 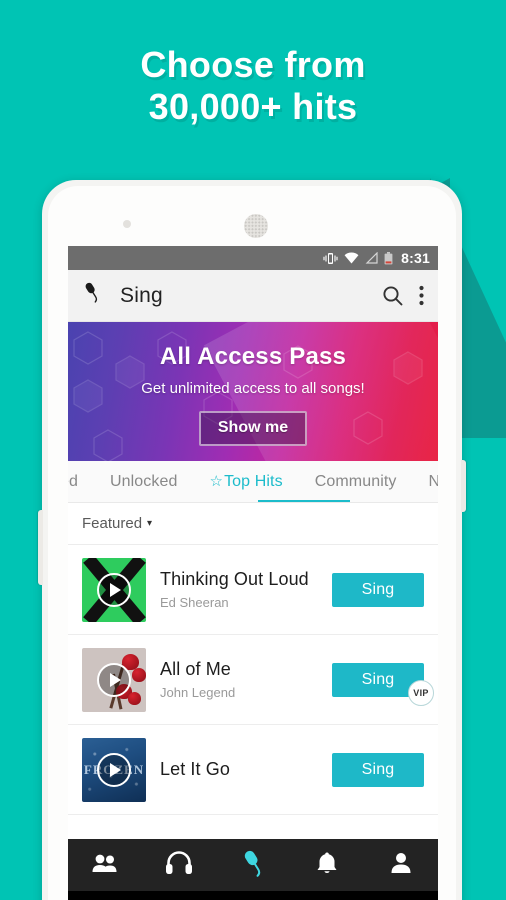 What do you see at coordinates (73, 481) in the screenshot?
I see `tab-label: ed` at bounding box center [73, 481].